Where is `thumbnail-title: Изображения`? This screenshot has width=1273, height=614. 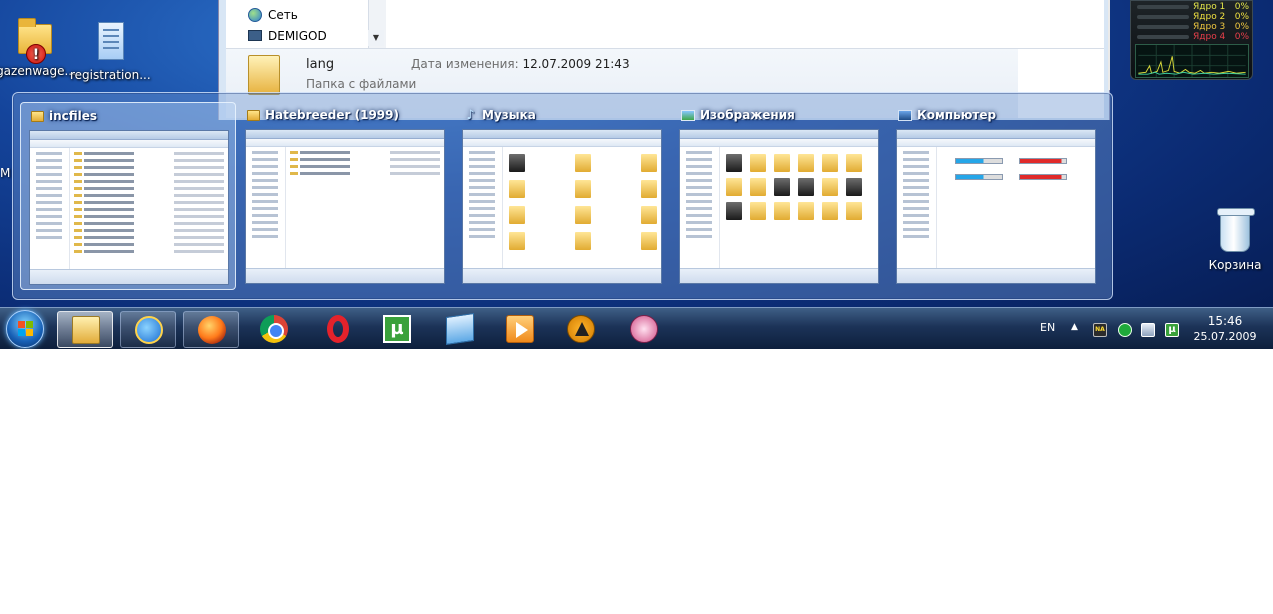
thumbnail-title: Изображения is located at coordinates (738, 115).